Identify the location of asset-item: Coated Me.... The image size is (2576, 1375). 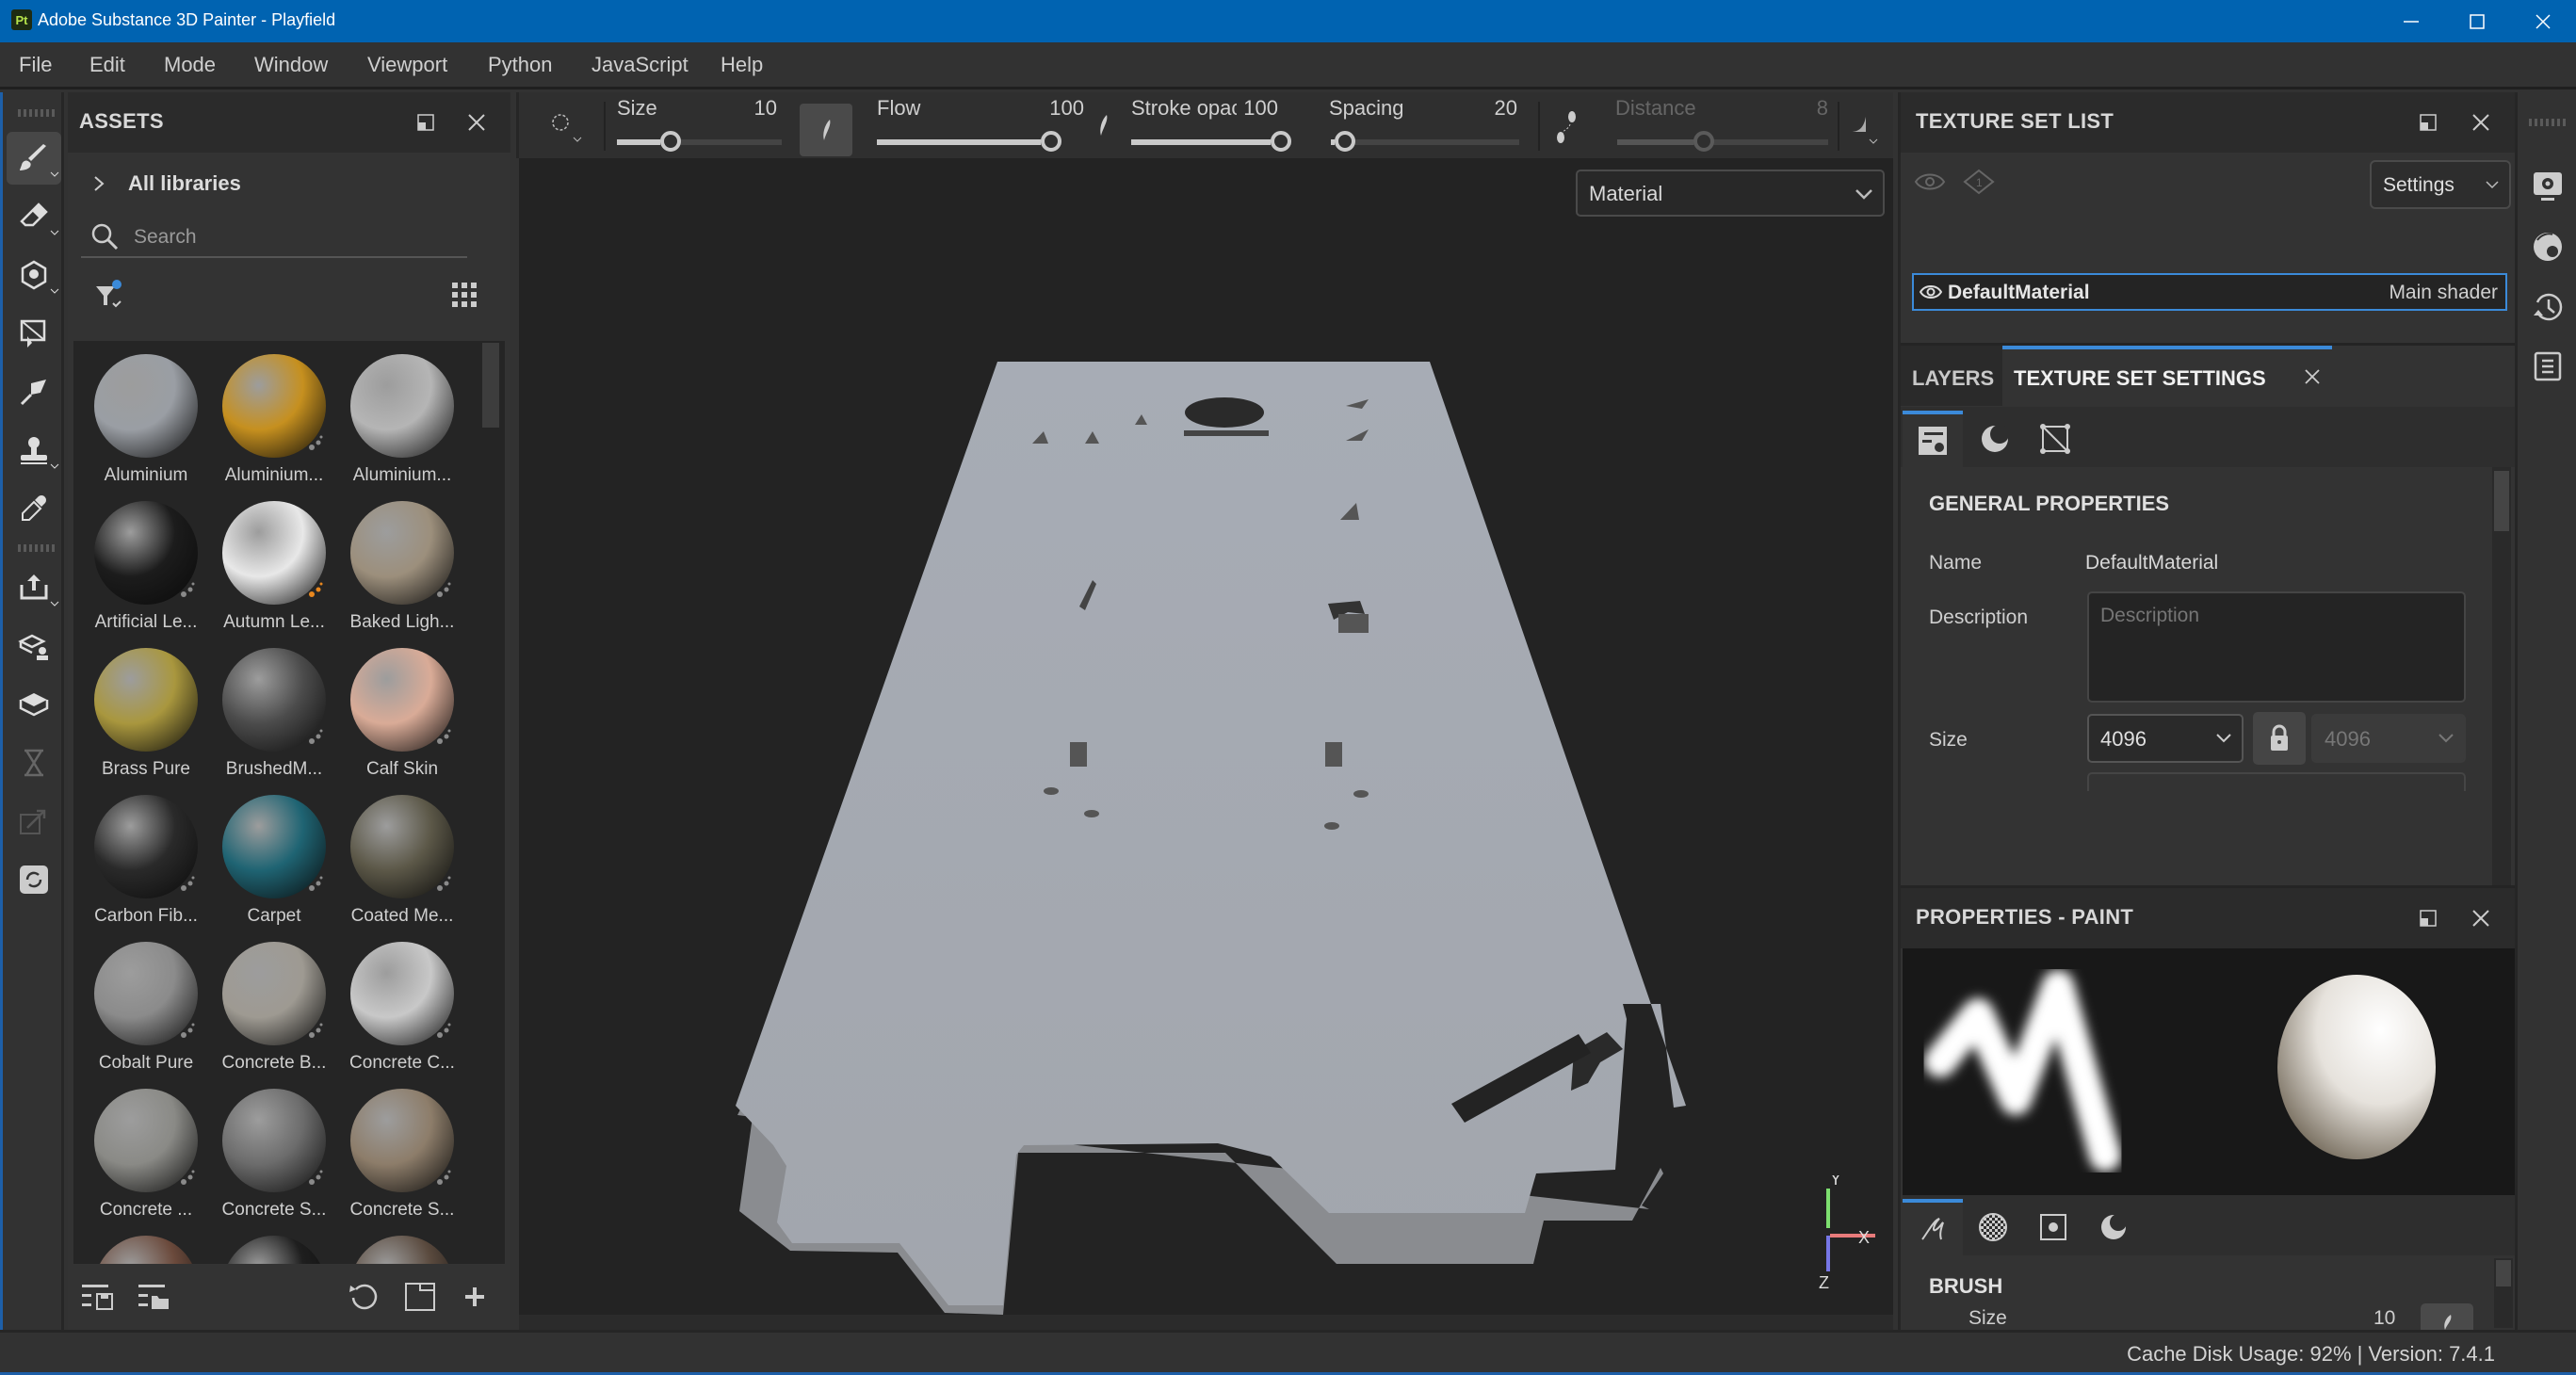
(400, 860).